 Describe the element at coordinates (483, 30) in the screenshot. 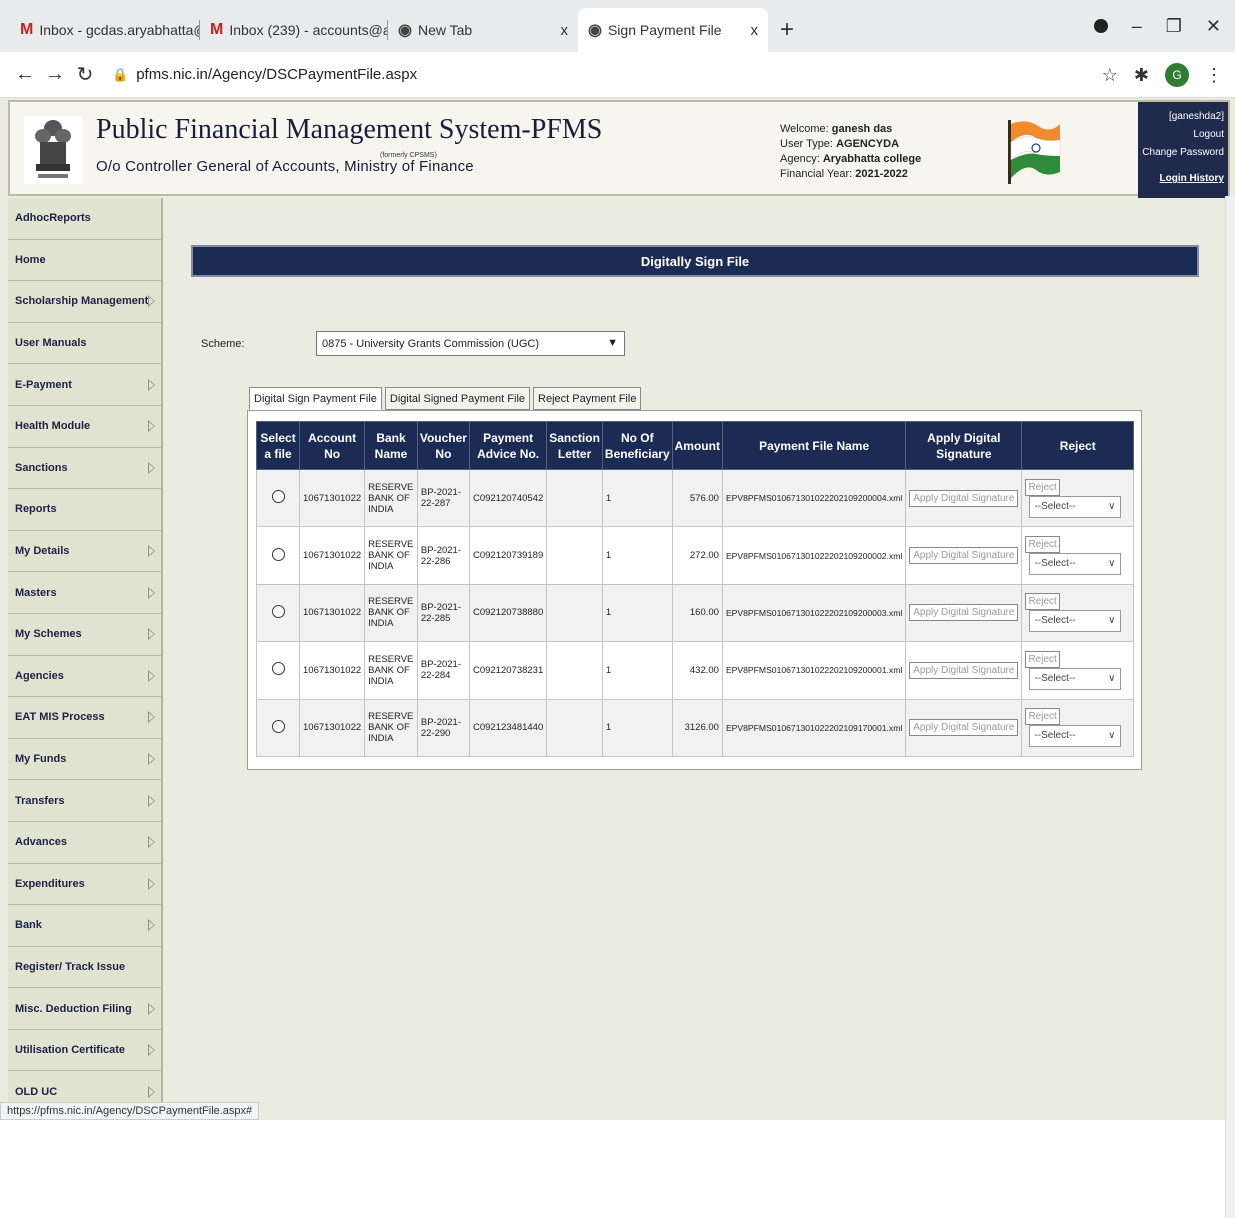

I see `browser-tab: ◉ New Tab x` at that location.